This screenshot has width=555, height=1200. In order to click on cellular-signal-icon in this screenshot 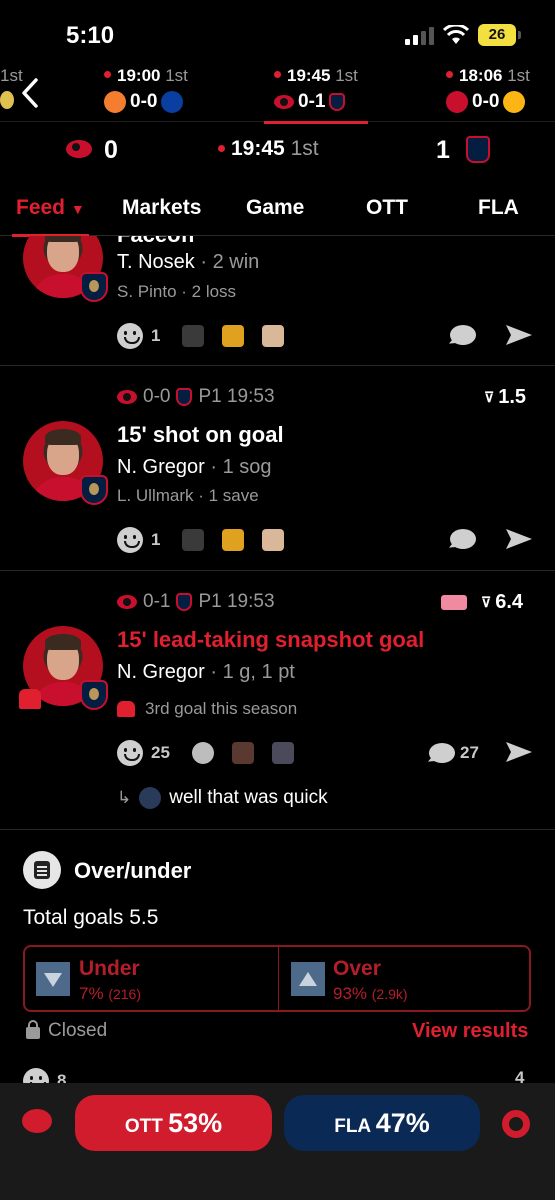, I will do `click(419, 36)`.